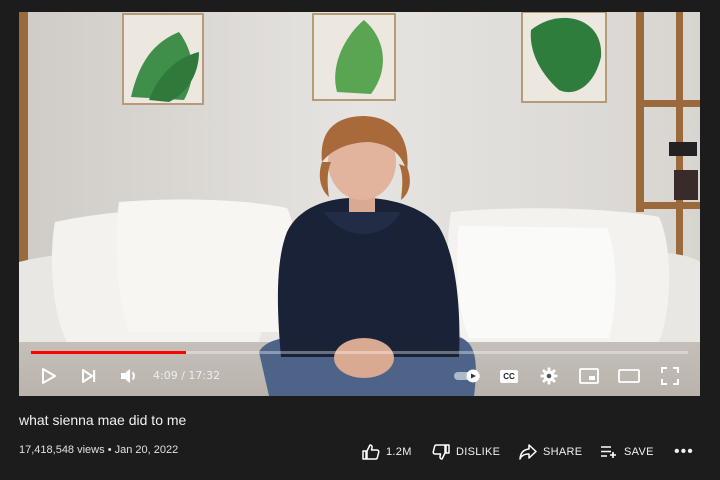 This screenshot has height=480, width=720. What do you see at coordinates (478, 452) in the screenshot?
I see `dislike-label: DISLIKE` at bounding box center [478, 452].